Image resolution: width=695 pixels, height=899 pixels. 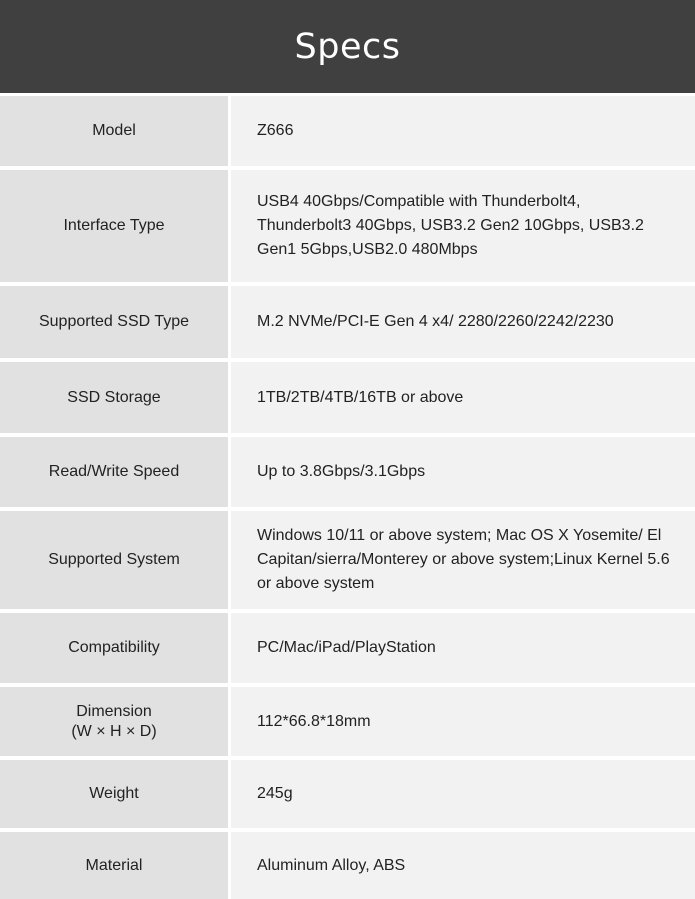 What do you see at coordinates (114, 865) in the screenshot?
I see `spec-label: Material` at bounding box center [114, 865].